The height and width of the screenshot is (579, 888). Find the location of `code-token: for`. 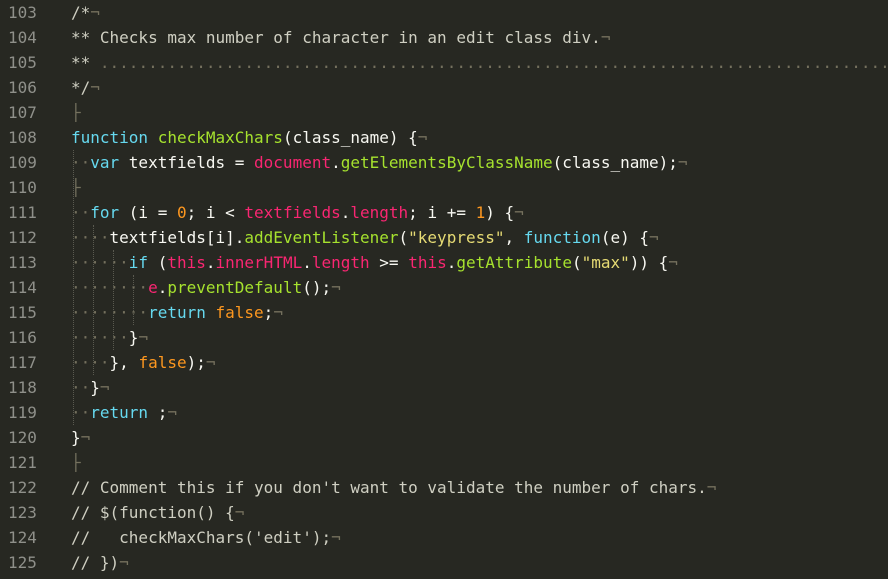

code-token: for is located at coordinates (109, 212).